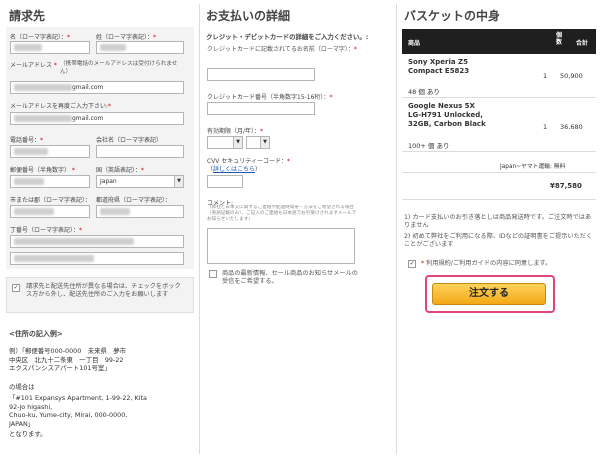 This screenshot has width=600, height=459. What do you see at coordinates (97, 87) in the screenshot?
I see `email-input: gmail.com` at bounding box center [97, 87].